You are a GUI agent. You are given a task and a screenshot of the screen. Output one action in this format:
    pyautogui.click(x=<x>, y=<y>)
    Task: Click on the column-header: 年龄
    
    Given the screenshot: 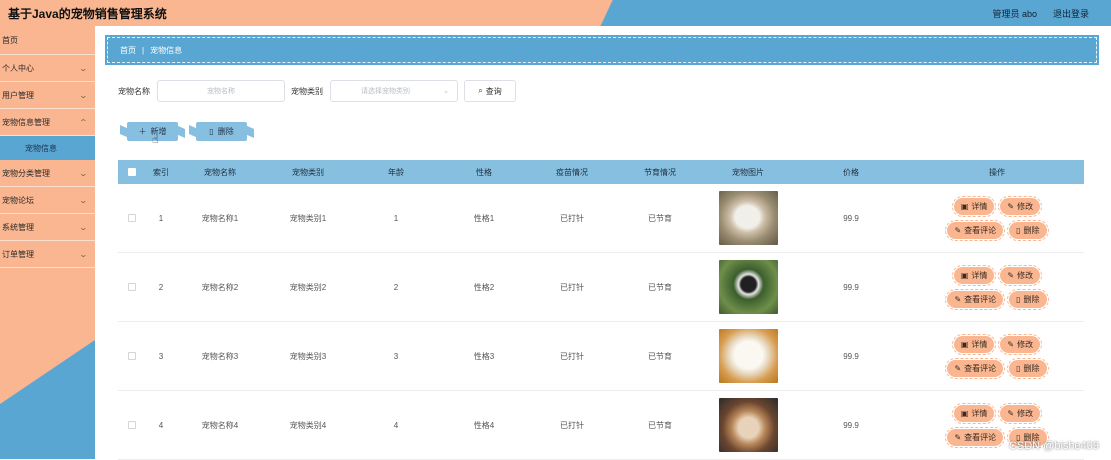 What is the action you would take?
    pyautogui.click(x=396, y=172)
    